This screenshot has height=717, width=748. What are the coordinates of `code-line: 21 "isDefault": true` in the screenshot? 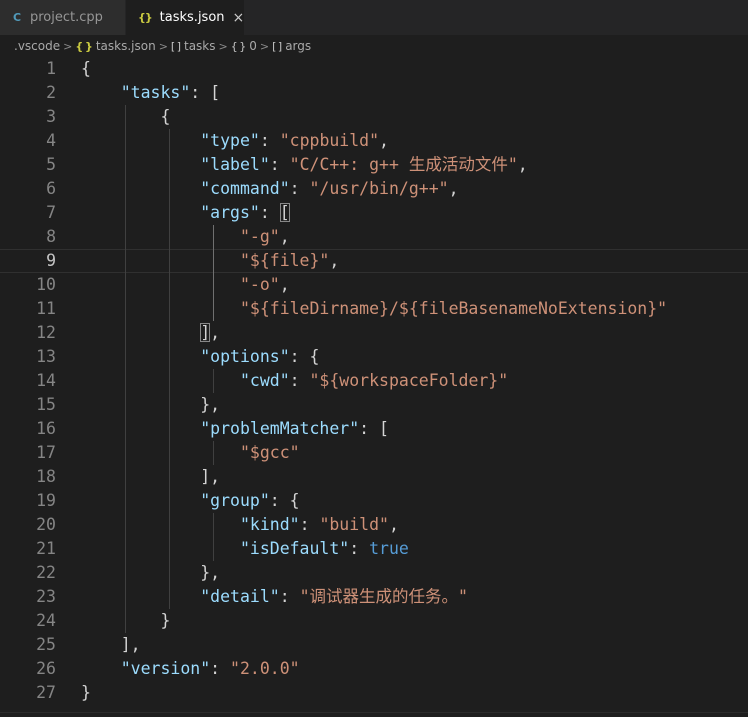 It's located at (374, 549).